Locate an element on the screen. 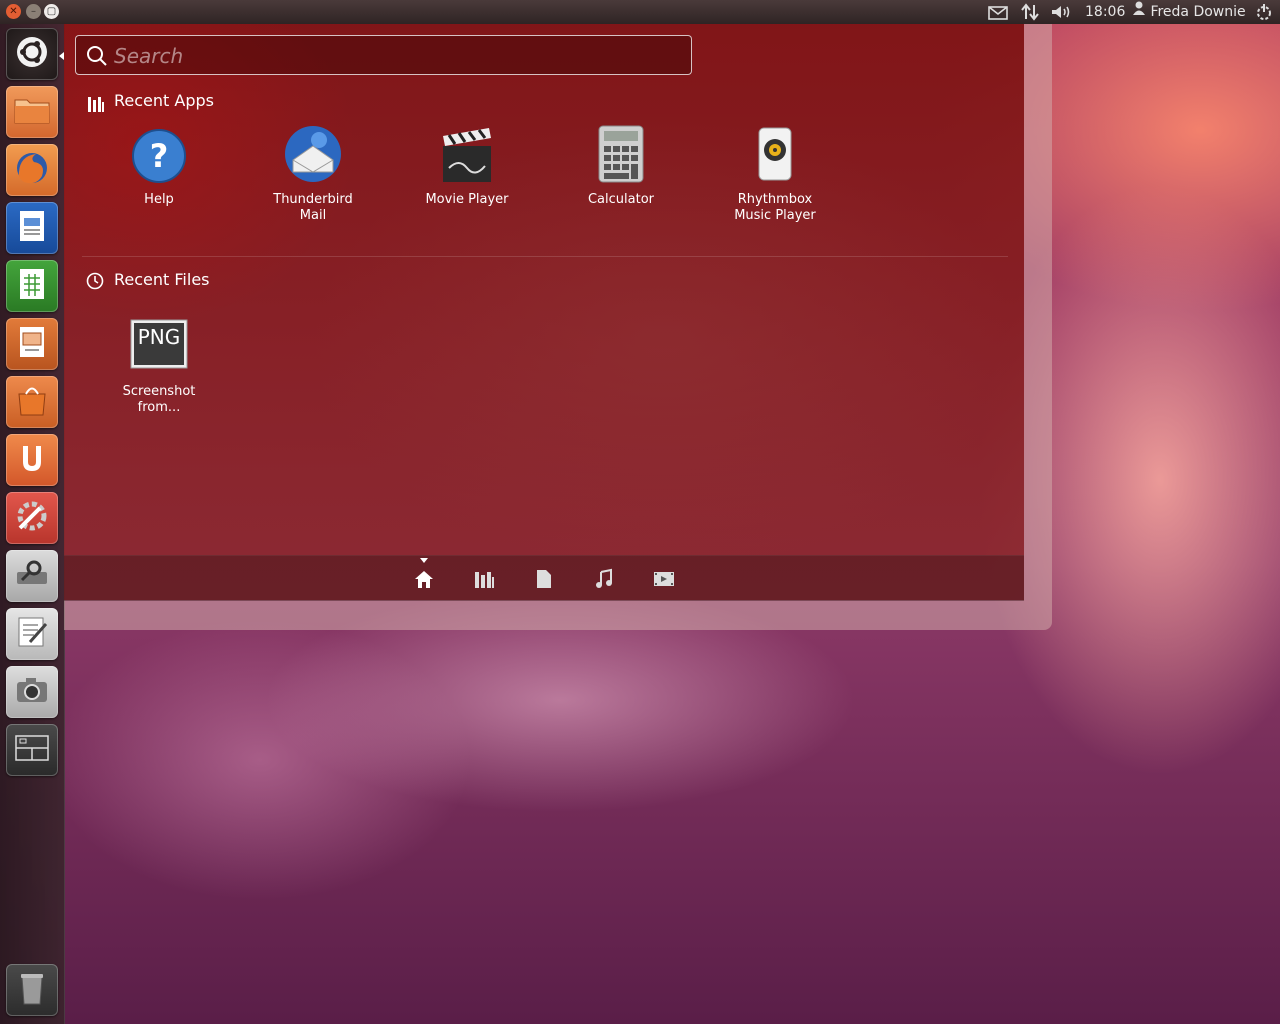 The width and height of the screenshot is (1280, 1024). search-input is located at coordinates (394, 56).